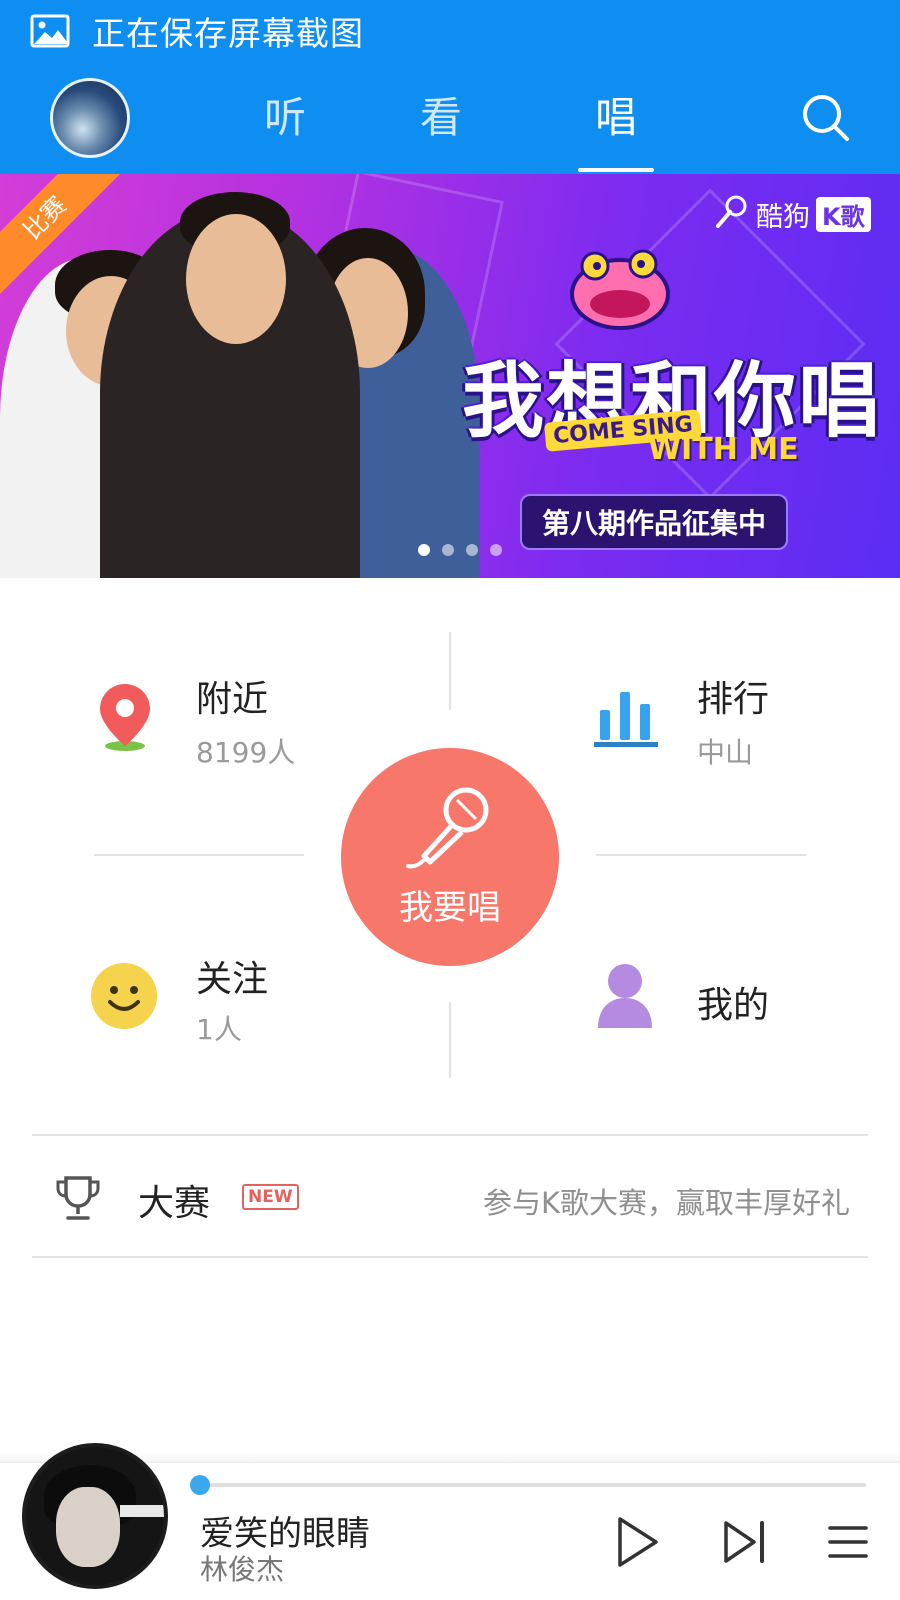 The width and height of the screenshot is (900, 1600). What do you see at coordinates (219, 1029) in the screenshot?
I see `follow-count: 1人` at bounding box center [219, 1029].